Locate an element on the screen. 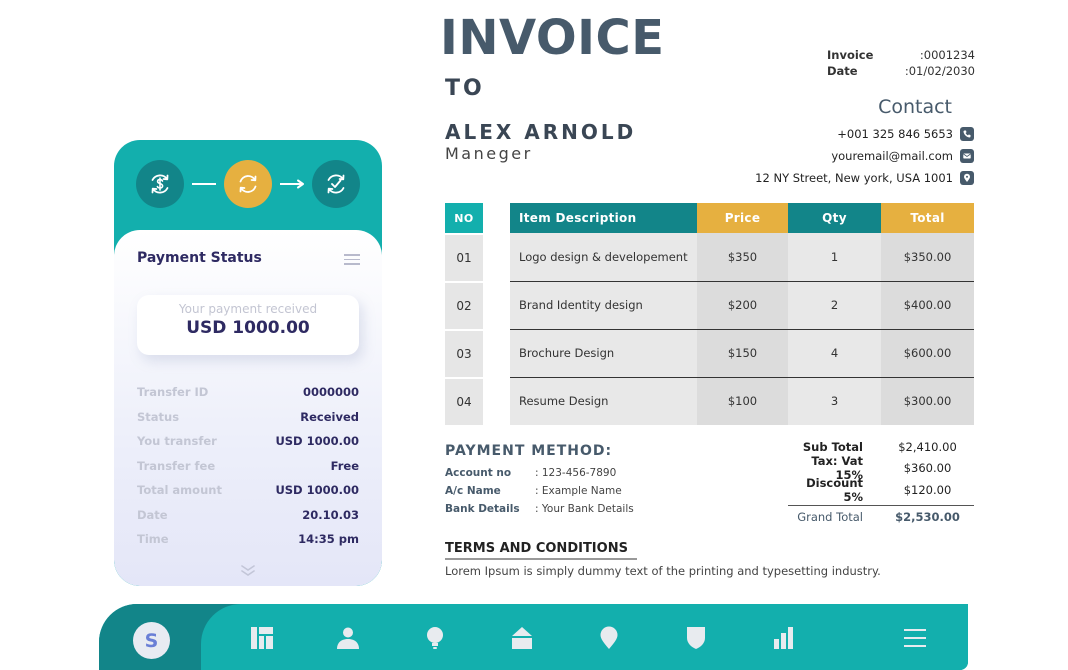 This screenshot has height=670, width=1068. item-description: Logo design & developement is located at coordinates (603, 257).